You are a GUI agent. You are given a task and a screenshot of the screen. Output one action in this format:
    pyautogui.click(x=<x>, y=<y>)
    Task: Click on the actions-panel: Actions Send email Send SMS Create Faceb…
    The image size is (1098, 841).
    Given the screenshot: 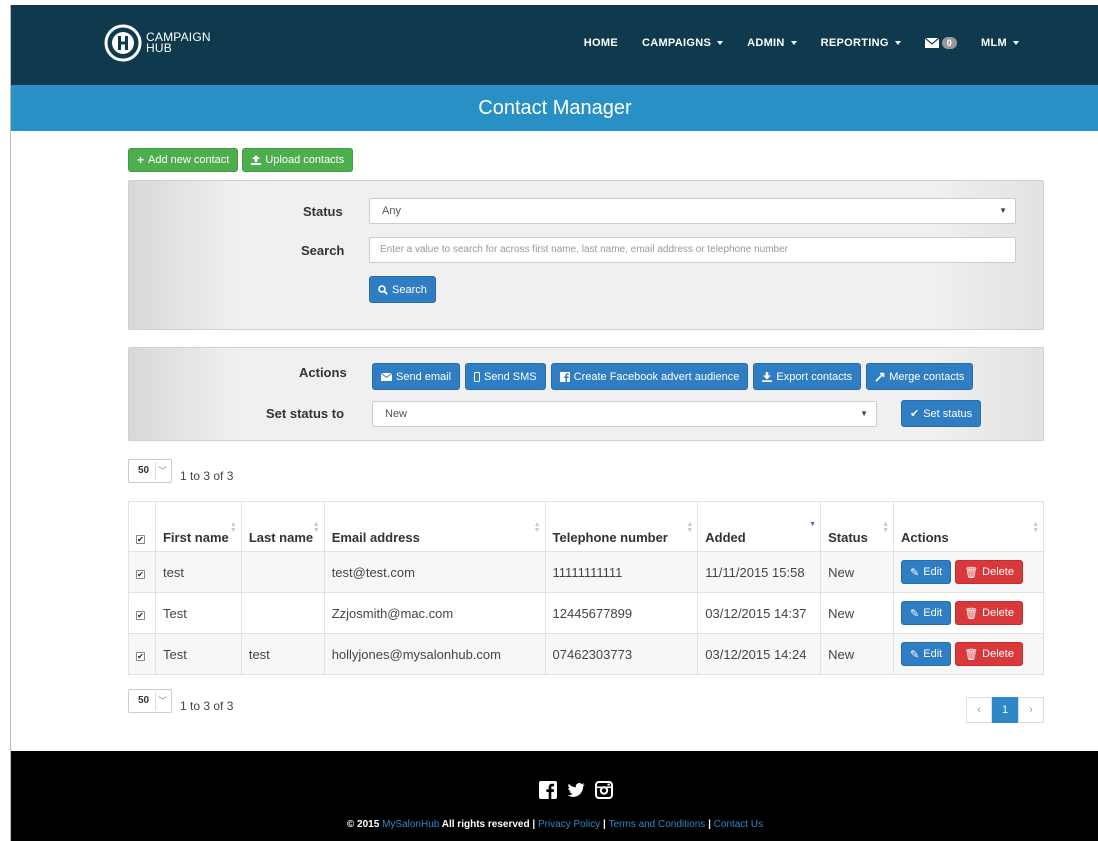 What is the action you would take?
    pyautogui.click(x=586, y=394)
    